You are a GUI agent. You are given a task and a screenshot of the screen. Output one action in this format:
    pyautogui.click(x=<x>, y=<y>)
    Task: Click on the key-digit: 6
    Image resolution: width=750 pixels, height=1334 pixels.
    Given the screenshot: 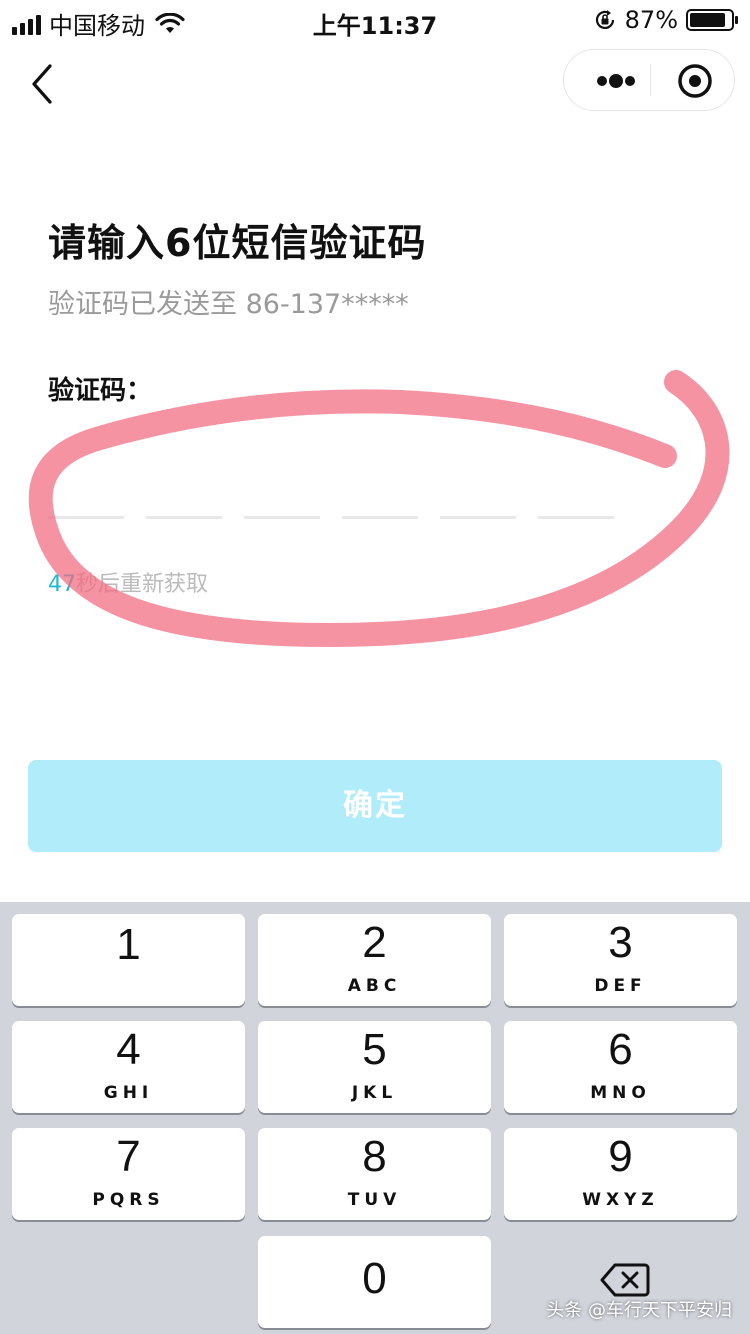 What is the action you would take?
    pyautogui.click(x=620, y=1049)
    